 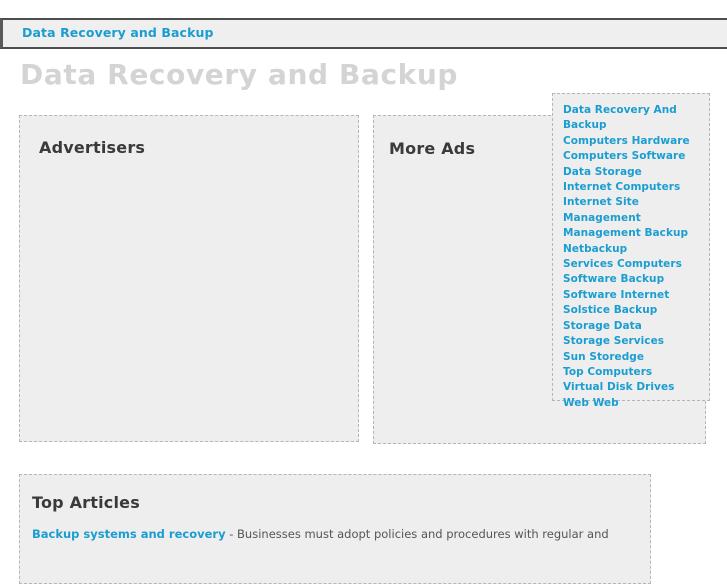 I want to click on sidebar-link-top-computers: Top Computers, so click(x=633, y=372).